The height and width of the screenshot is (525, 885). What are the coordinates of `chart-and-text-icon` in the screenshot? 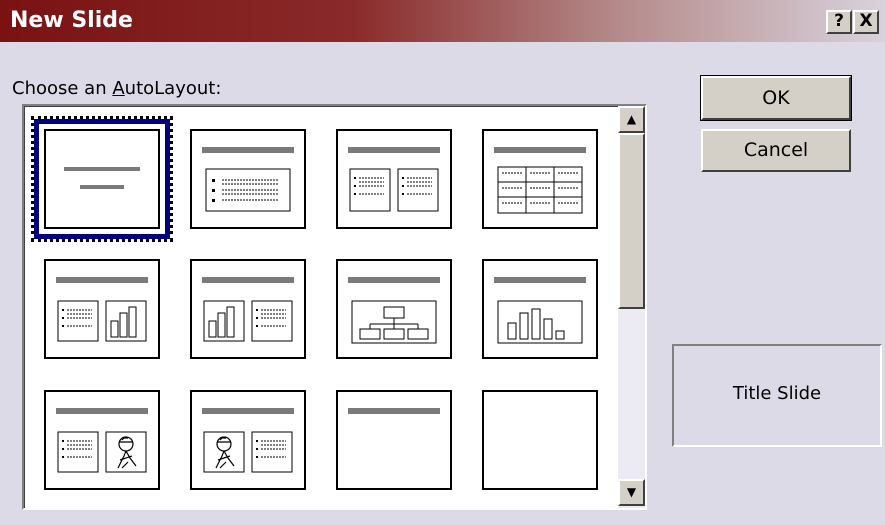 It's located at (248, 309).